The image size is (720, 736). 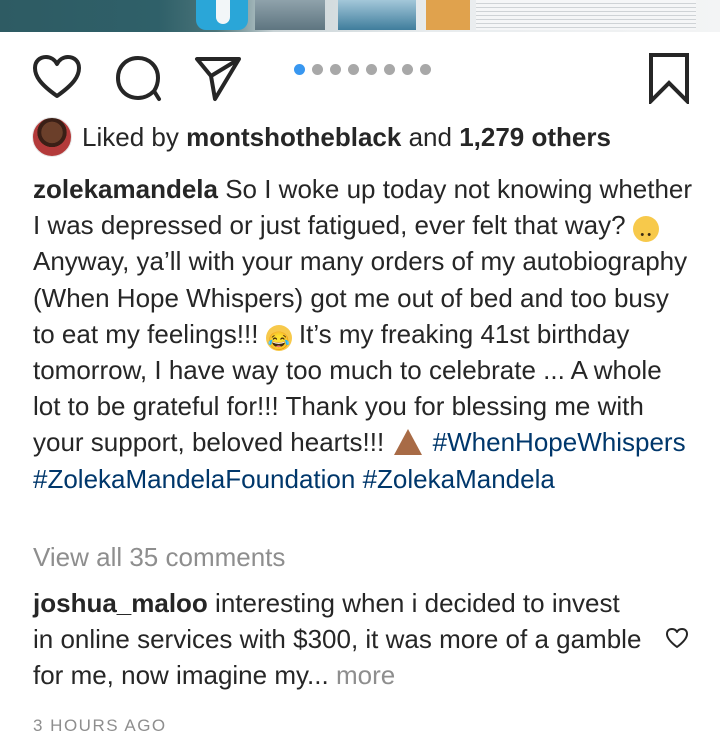 I want to click on folded-hands-emoji, so click(x=408, y=442).